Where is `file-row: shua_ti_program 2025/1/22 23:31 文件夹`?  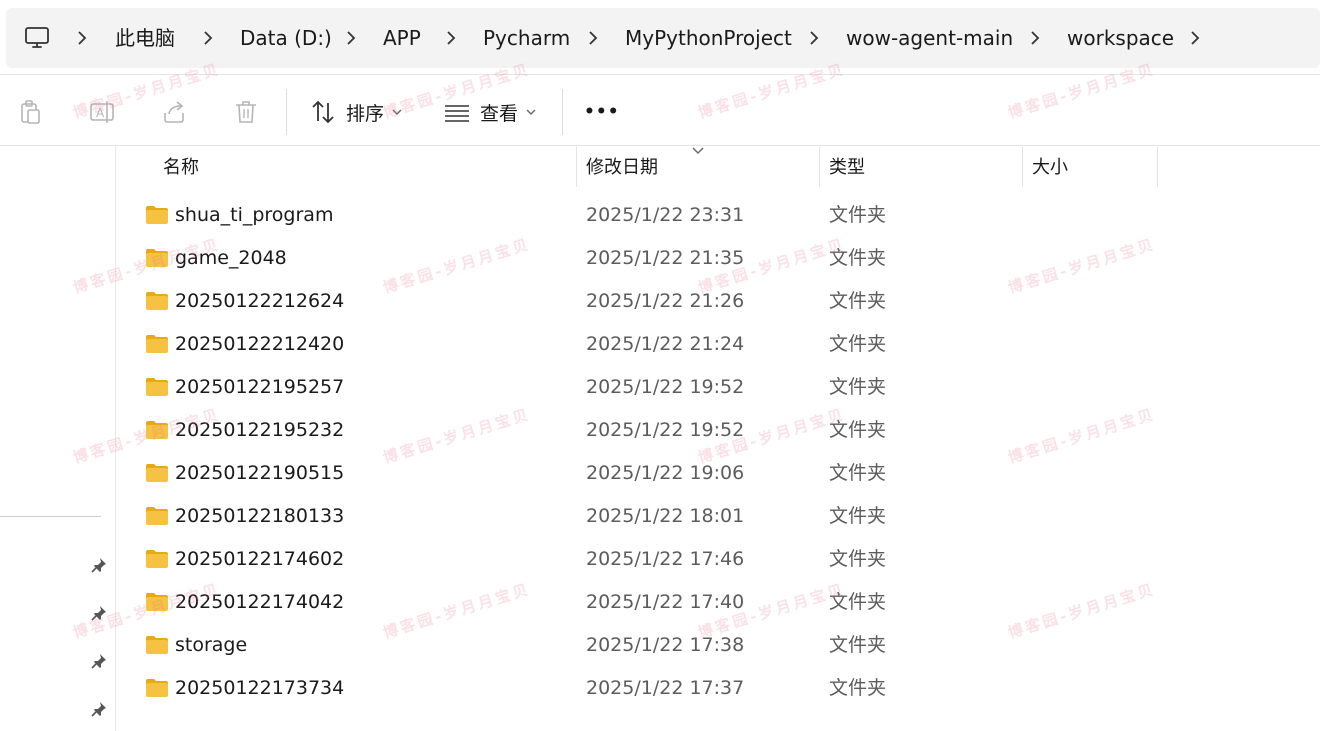 file-row: shua_ti_program 2025/1/22 23:31 文件夹 is located at coordinates (718, 215).